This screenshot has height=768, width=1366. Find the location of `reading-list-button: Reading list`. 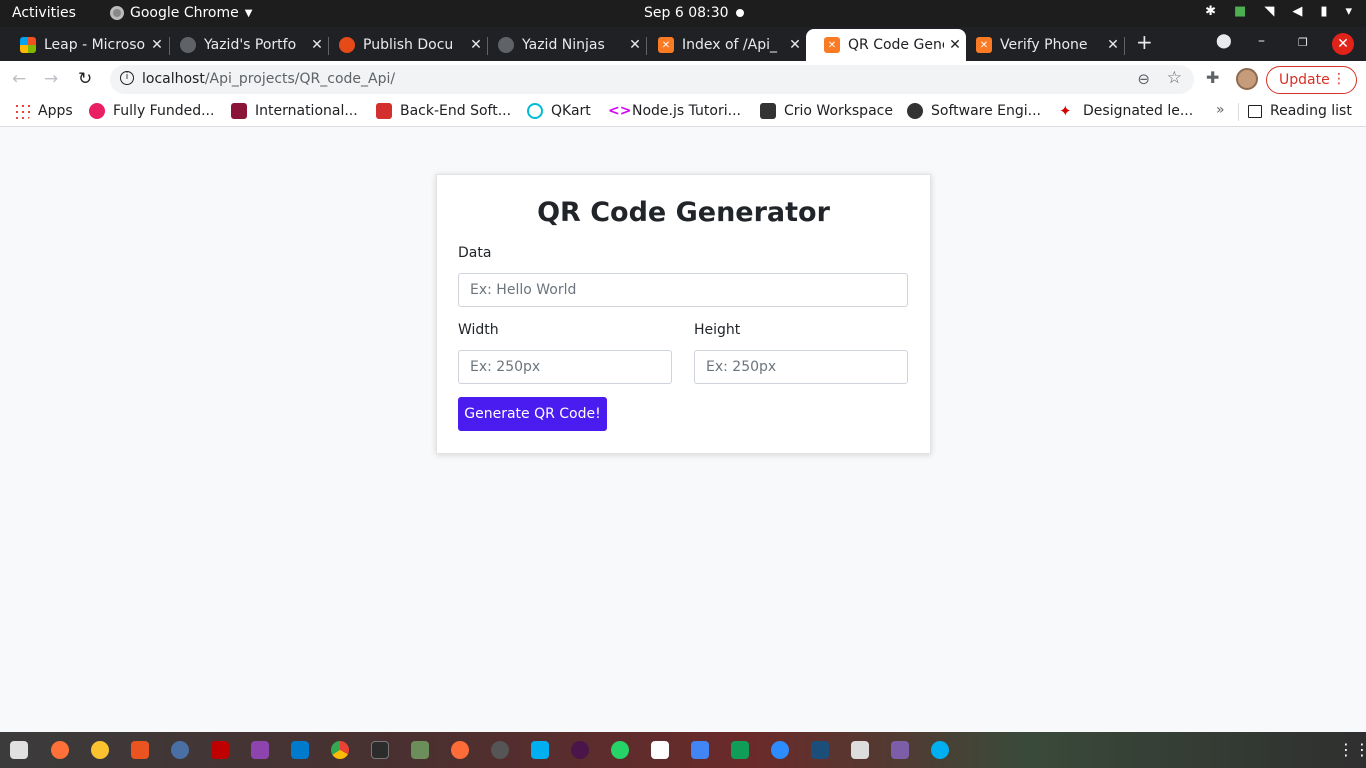

reading-list-button: Reading list is located at coordinates (1300, 111).